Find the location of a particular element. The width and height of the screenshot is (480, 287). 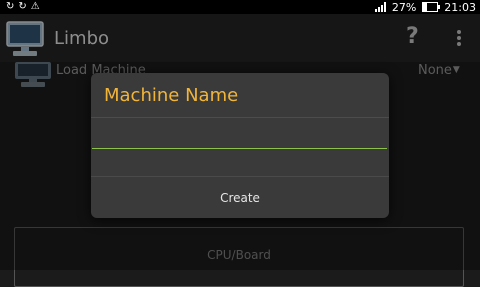

signal-icon is located at coordinates (380, 7).